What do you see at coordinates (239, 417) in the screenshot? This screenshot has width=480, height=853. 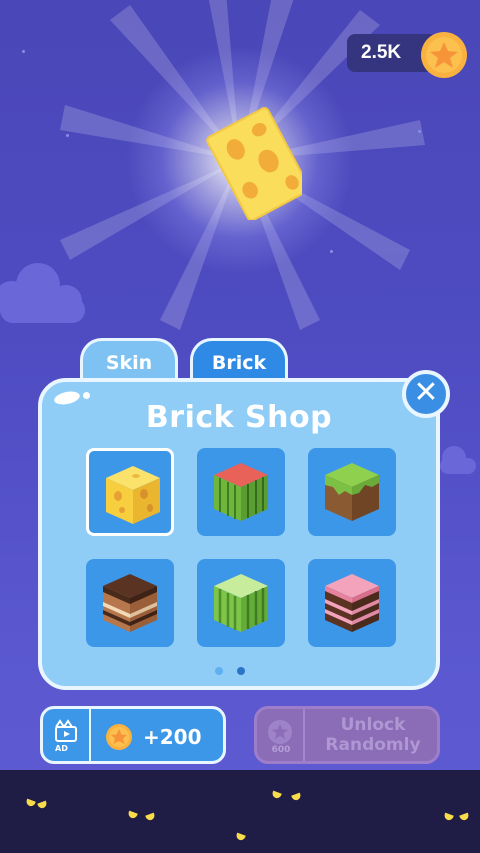 I see `panel-title: Brick Shop` at bounding box center [239, 417].